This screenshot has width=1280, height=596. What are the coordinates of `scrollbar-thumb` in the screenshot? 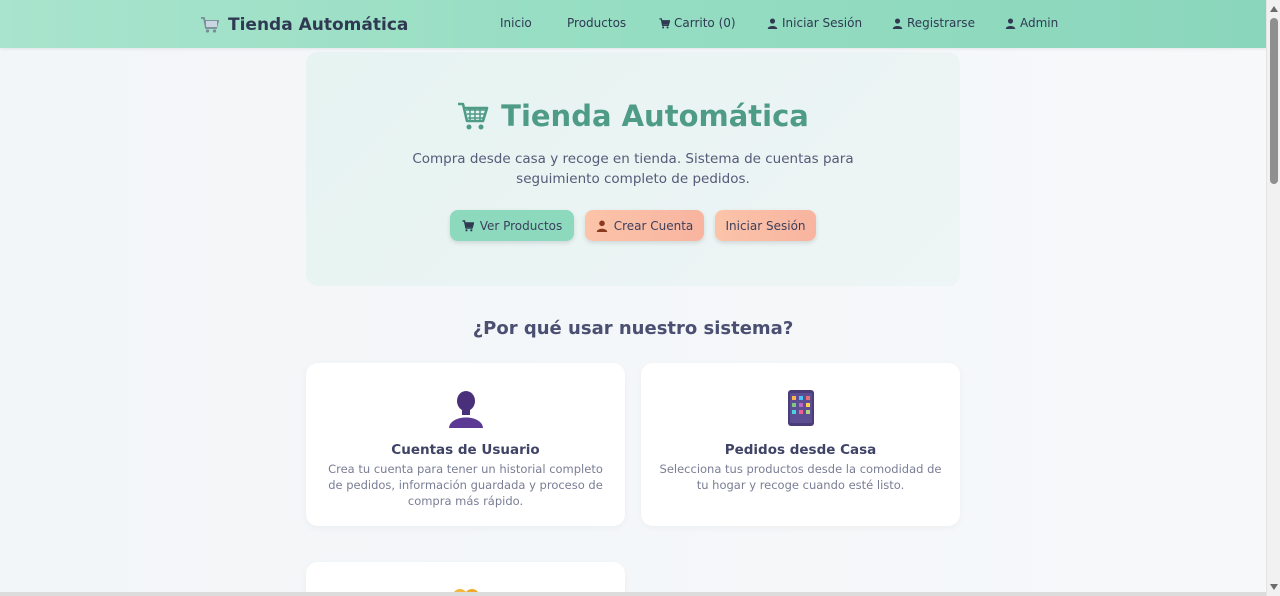 It's located at (1274, 101).